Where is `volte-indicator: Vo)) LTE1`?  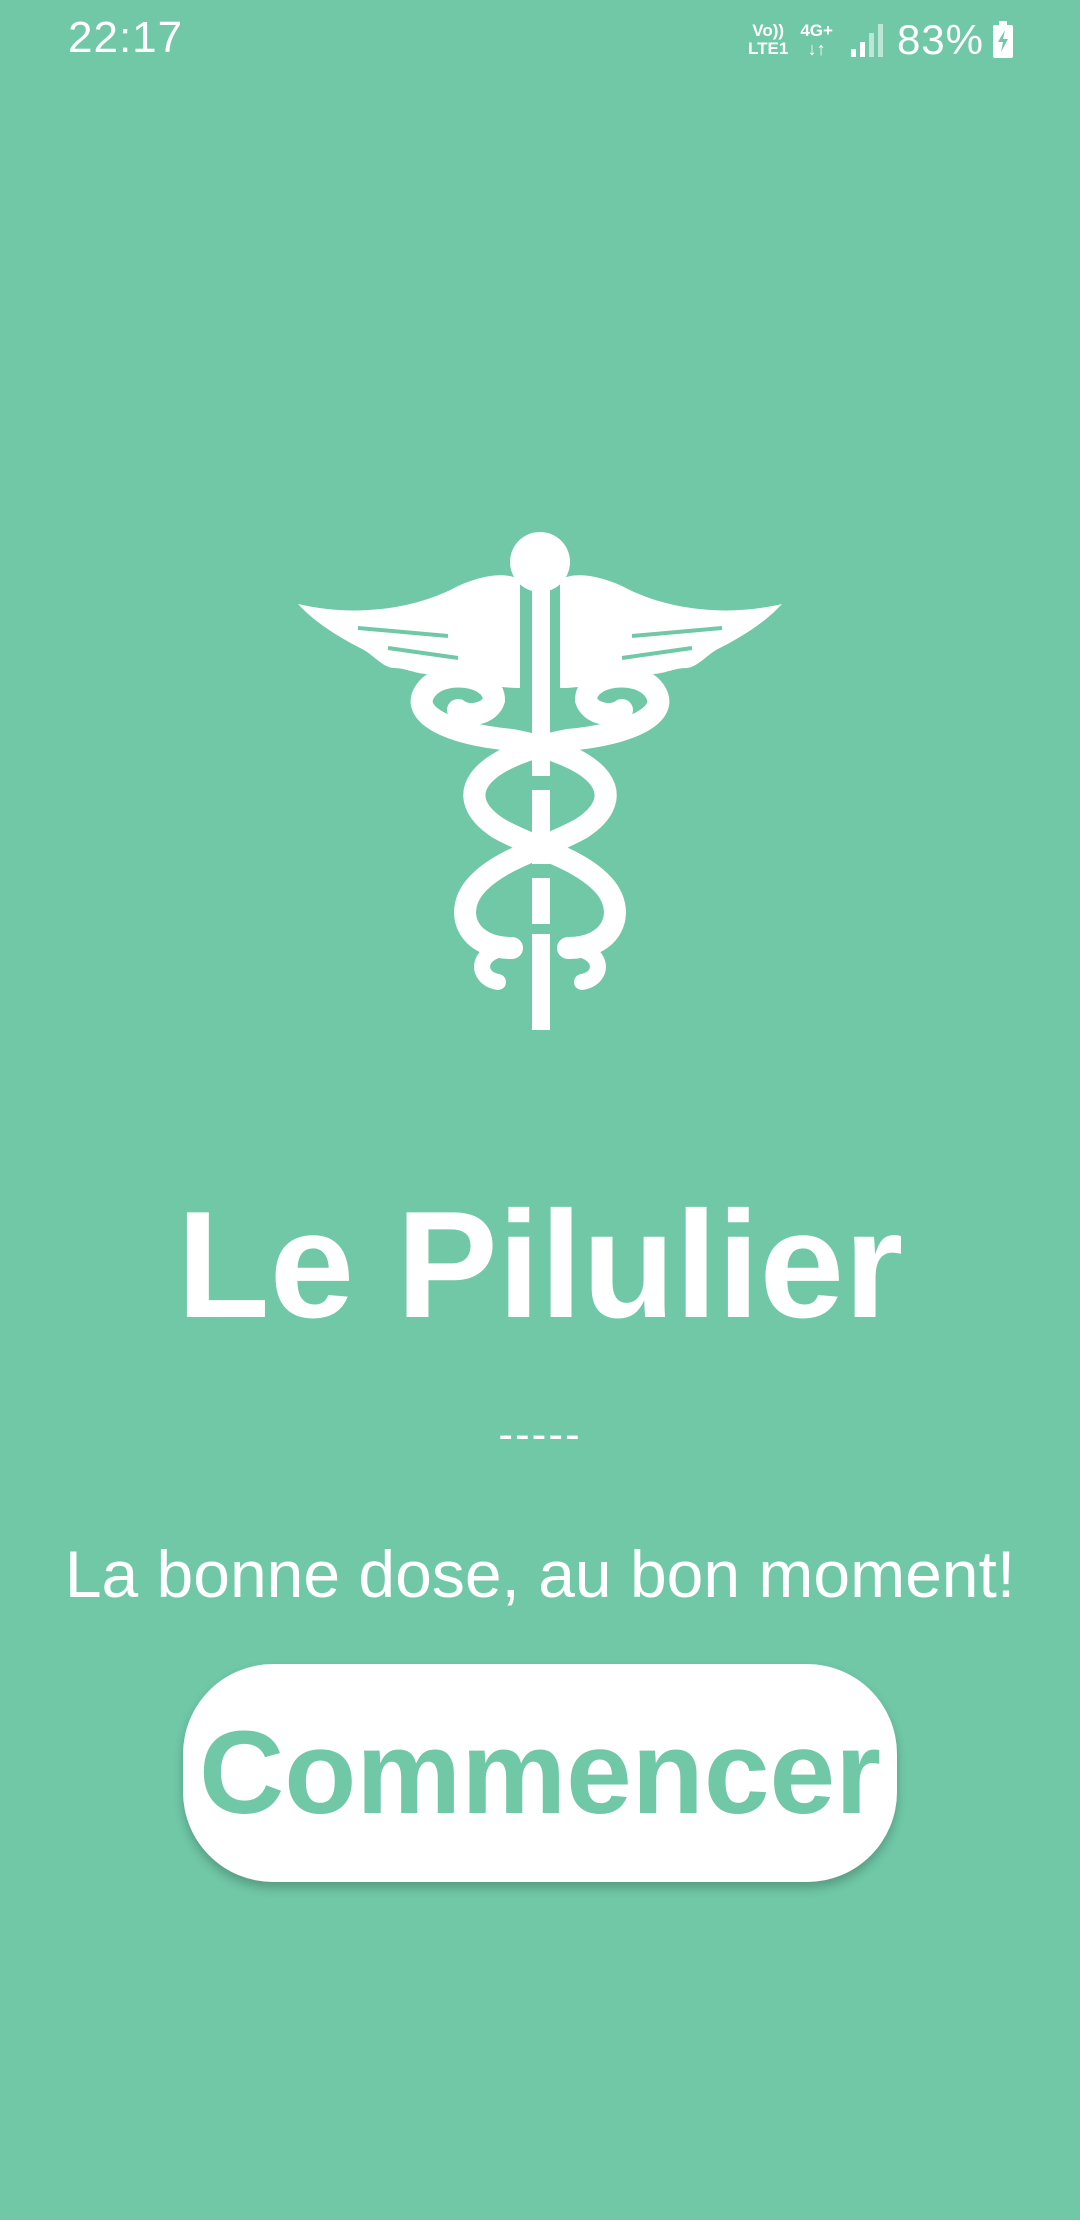 volte-indicator: Vo)) LTE1 is located at coordinates (768, 40).